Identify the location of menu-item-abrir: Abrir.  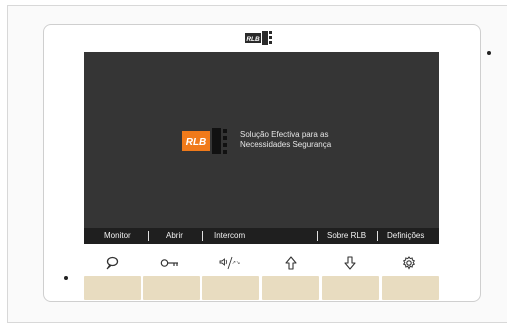
(174, 236).